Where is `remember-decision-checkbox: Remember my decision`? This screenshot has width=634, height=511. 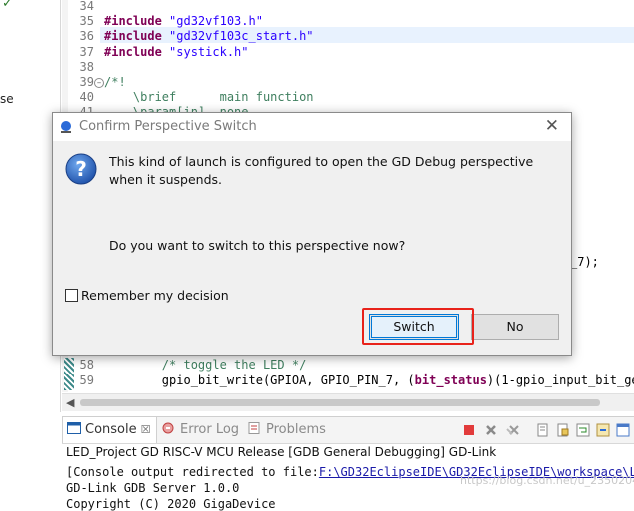
remember-decision-checkbox: Remember my decision is located at coordinates (147, 295).